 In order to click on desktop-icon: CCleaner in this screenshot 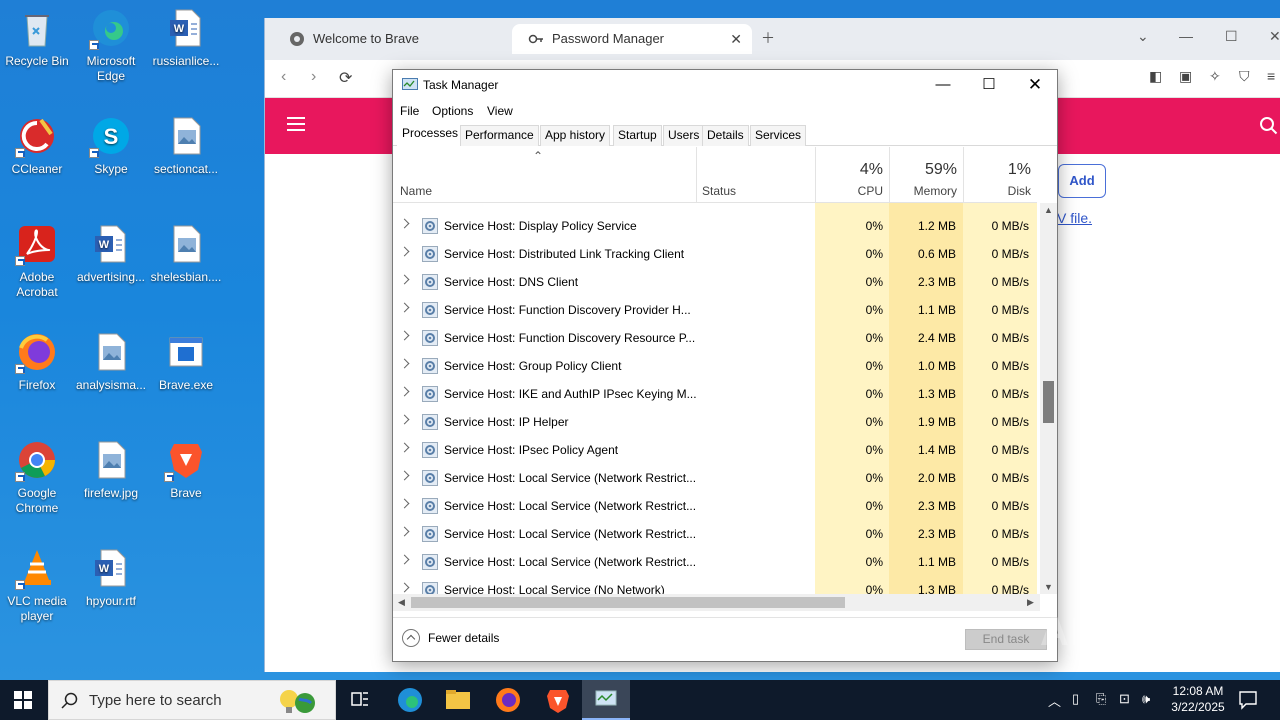, I will do `click(37, 145)`.